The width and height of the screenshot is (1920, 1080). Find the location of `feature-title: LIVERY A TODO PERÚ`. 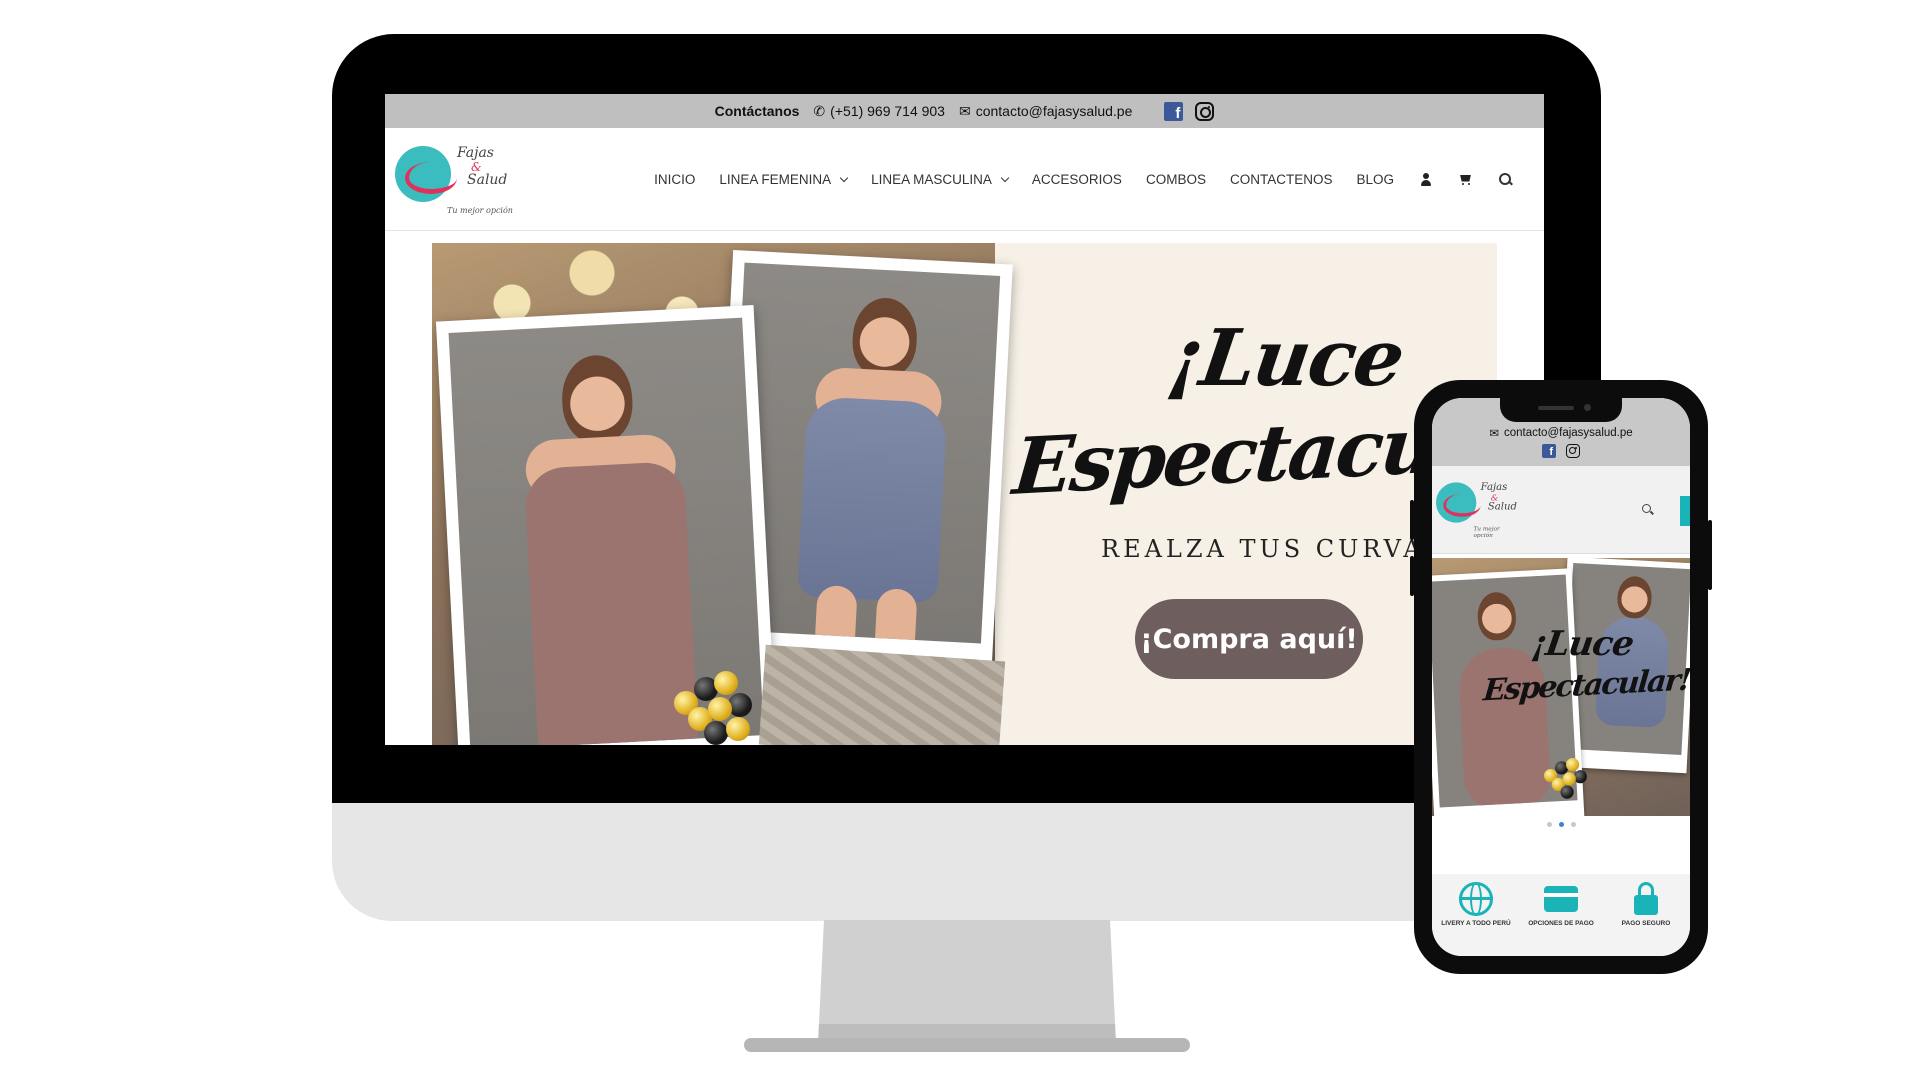

feature-title: LIVERY A TODO PERÚ is located at coordinates (1476, 923).